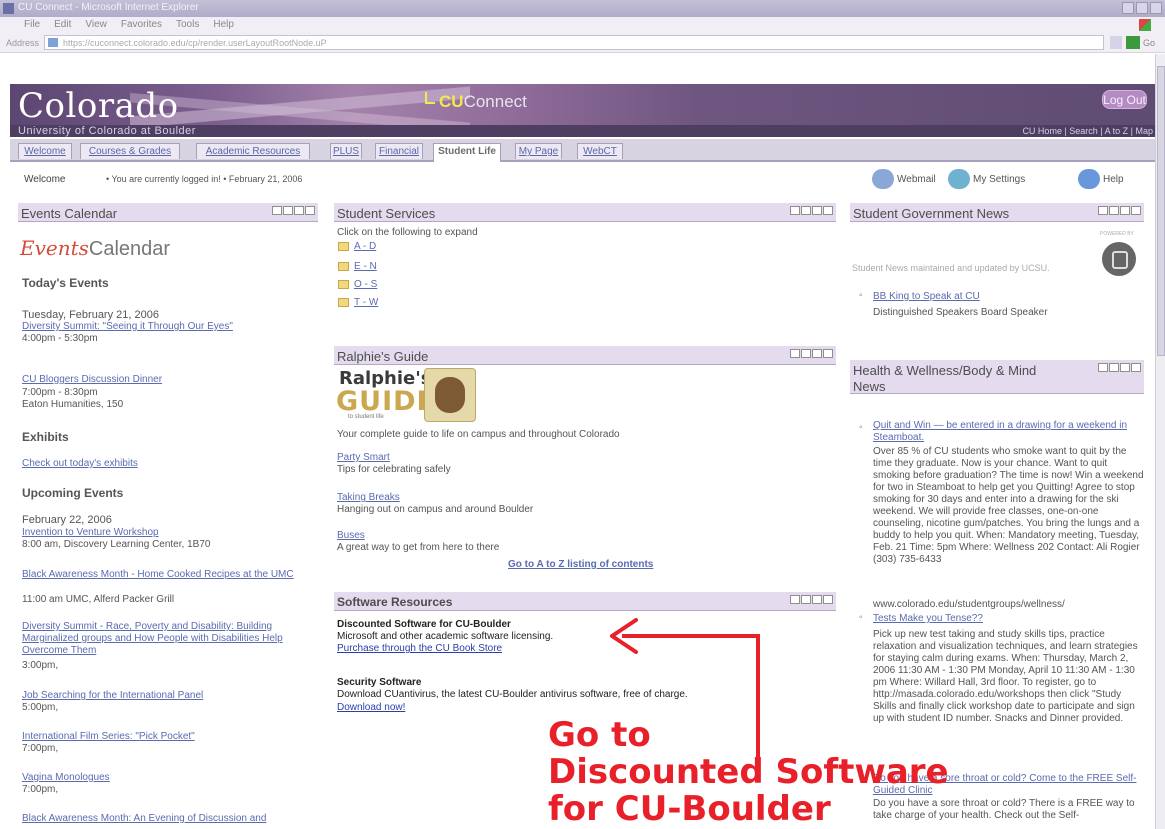  Describe the element at coordinates (419, 648) in the screenshot. I see `purchase-link: Purchase through the CU Book Store` at that location.